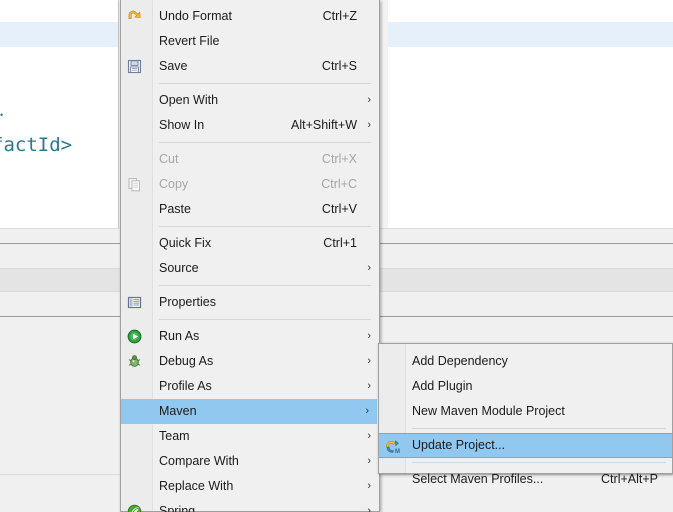 The image size is (673, 512). I want to click on menu-item-label: Run As, so click(179, 336).